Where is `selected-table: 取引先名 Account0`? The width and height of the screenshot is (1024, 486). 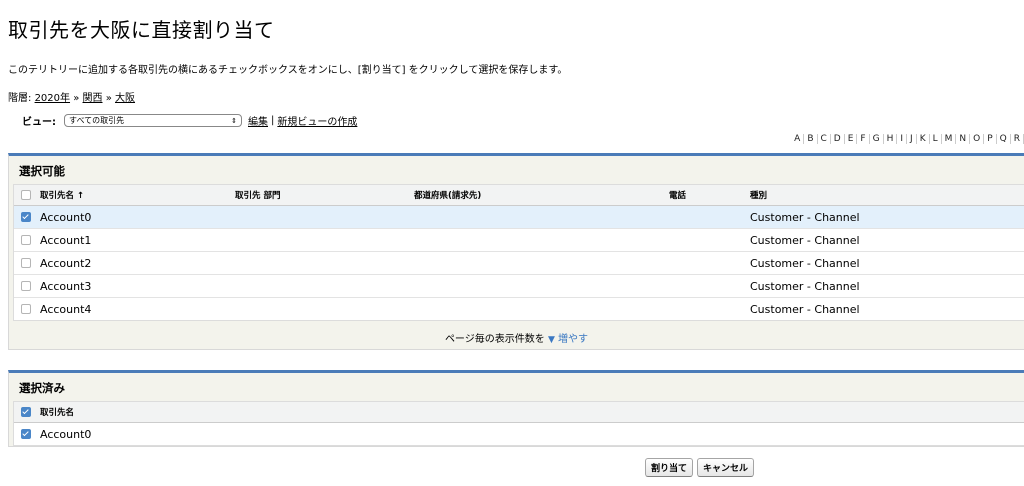 selected-table: 取引先名 Account0 is located at coordinates (518, 423).